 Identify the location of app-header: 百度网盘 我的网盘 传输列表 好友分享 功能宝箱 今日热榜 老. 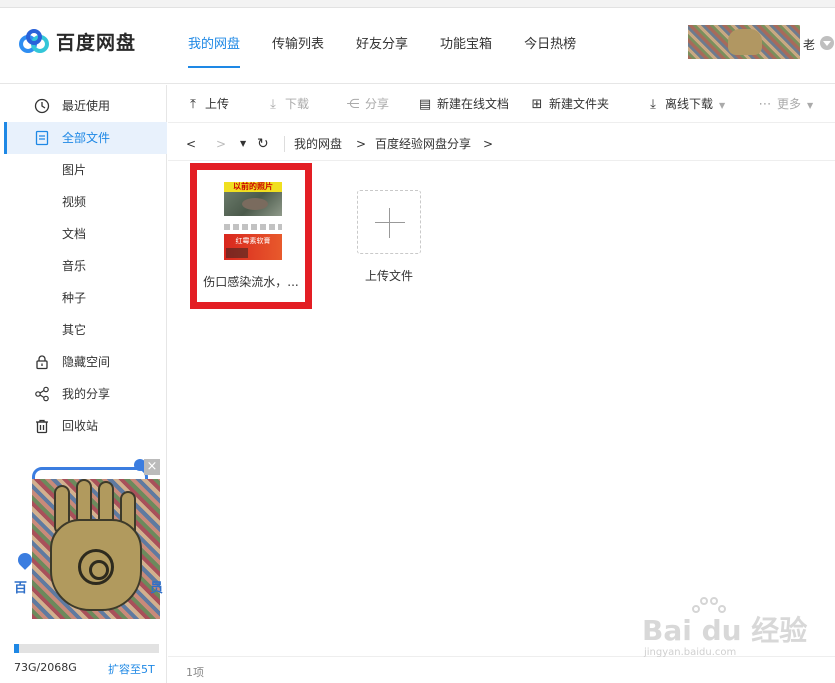
(417, 46).